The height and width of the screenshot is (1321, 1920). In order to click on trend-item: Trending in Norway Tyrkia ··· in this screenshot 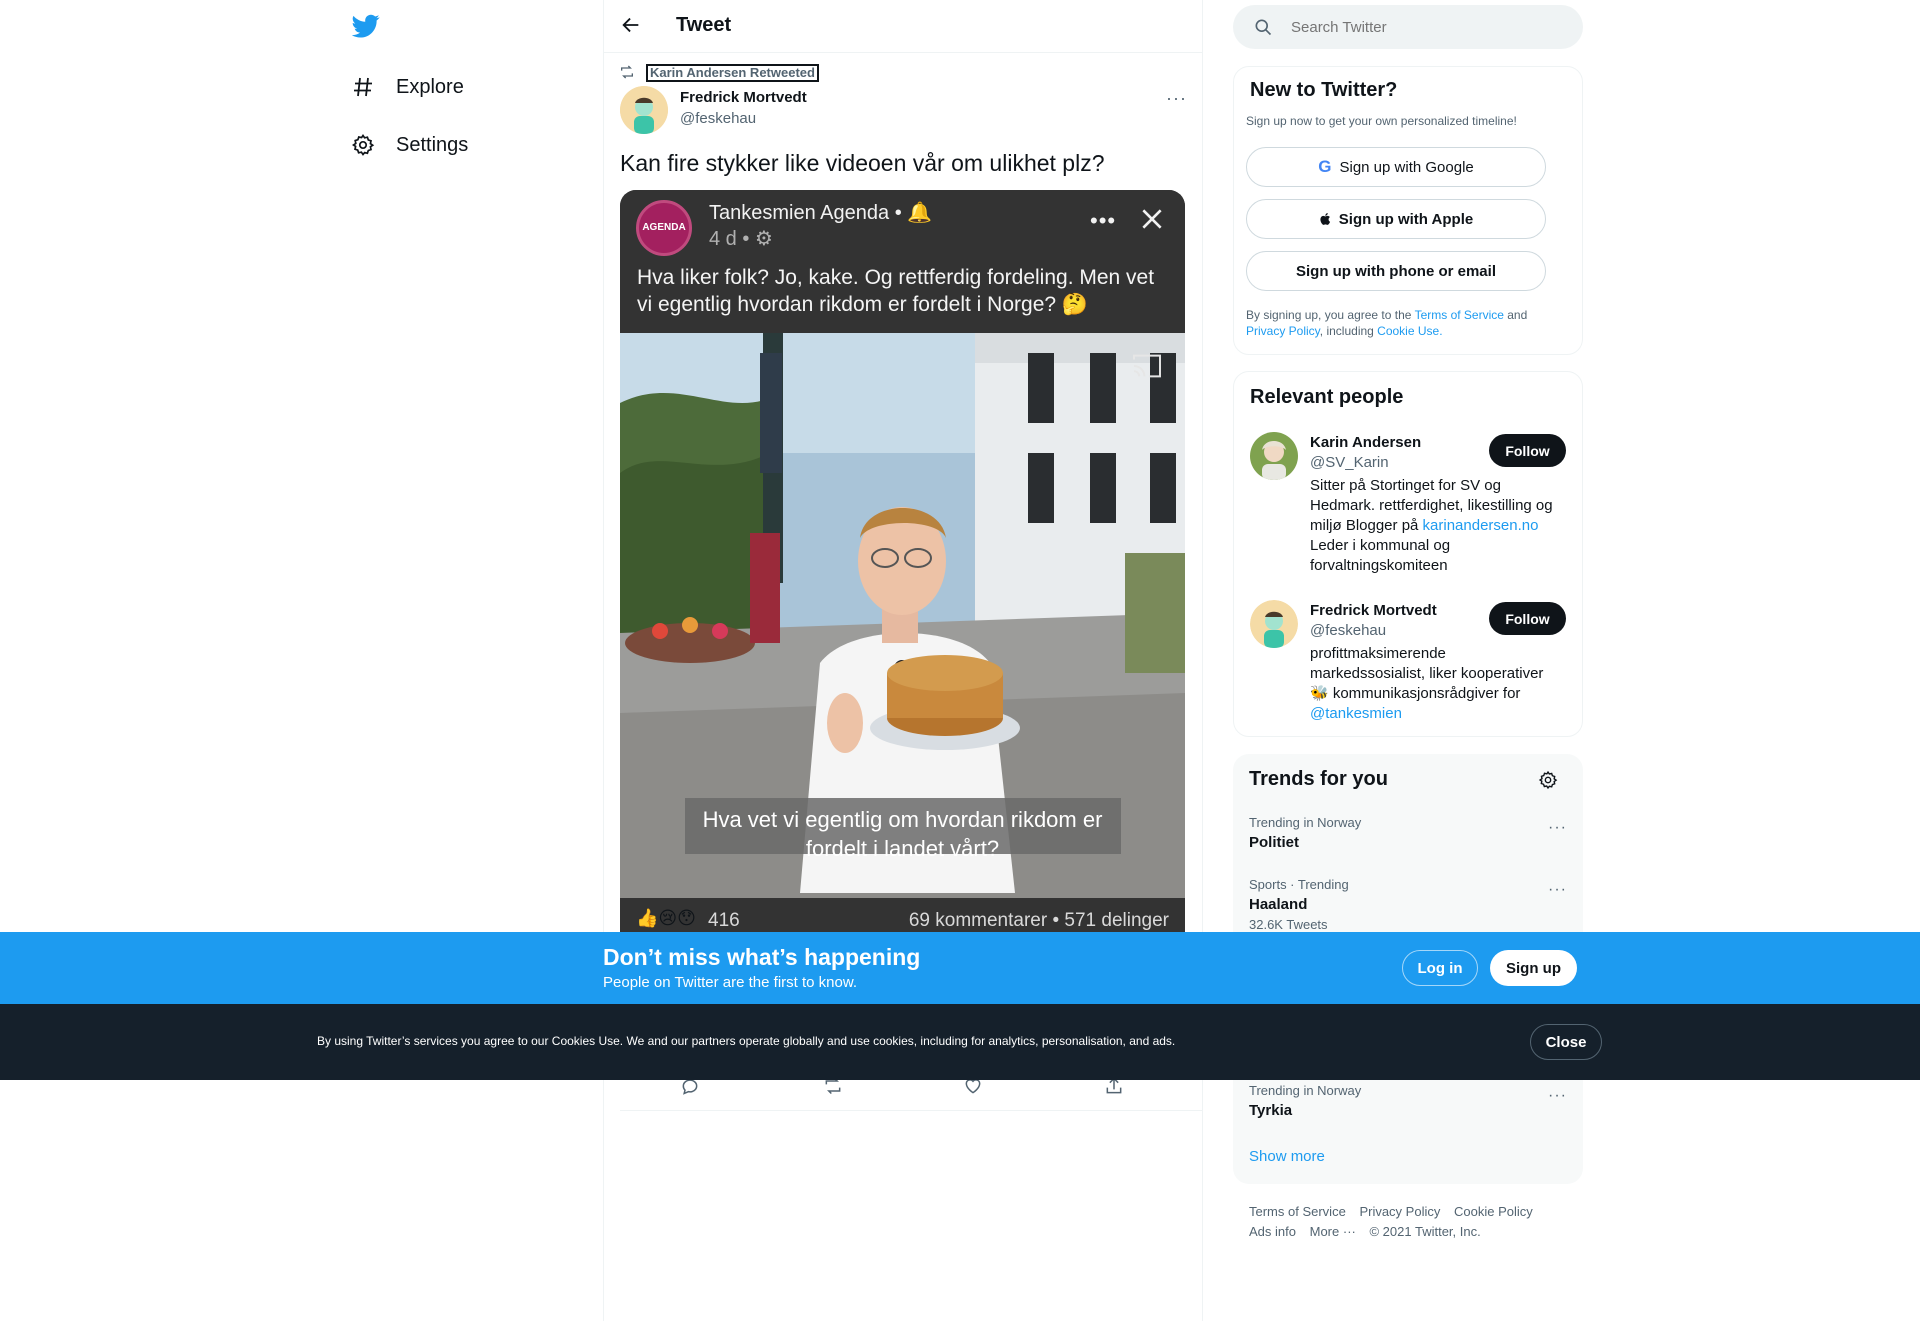, I will do `click(1408, 1101)`.